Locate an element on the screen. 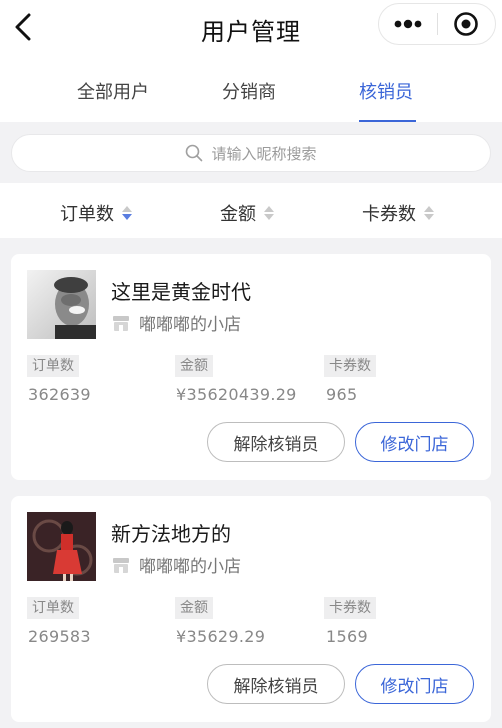  more-button is located at coordinates (408, 24).